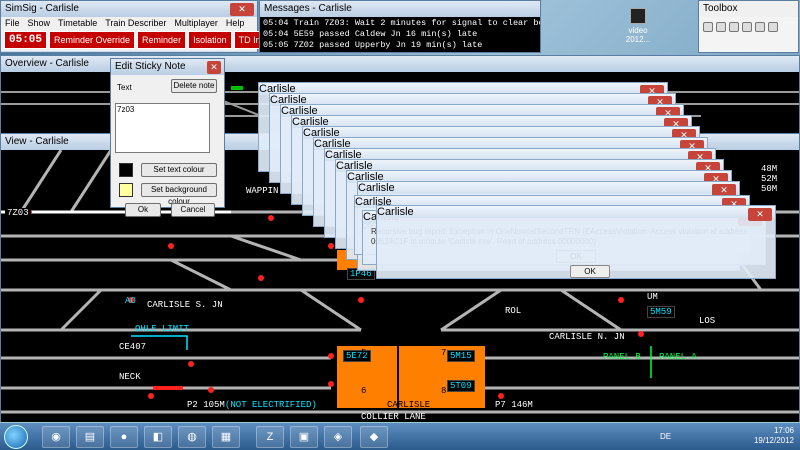 This screenshot has width=800, height=450. What do you see at coordinates (192, 437) in the screenshot?
I see `camera-icon: ◍` at bounding box center [192, 437].